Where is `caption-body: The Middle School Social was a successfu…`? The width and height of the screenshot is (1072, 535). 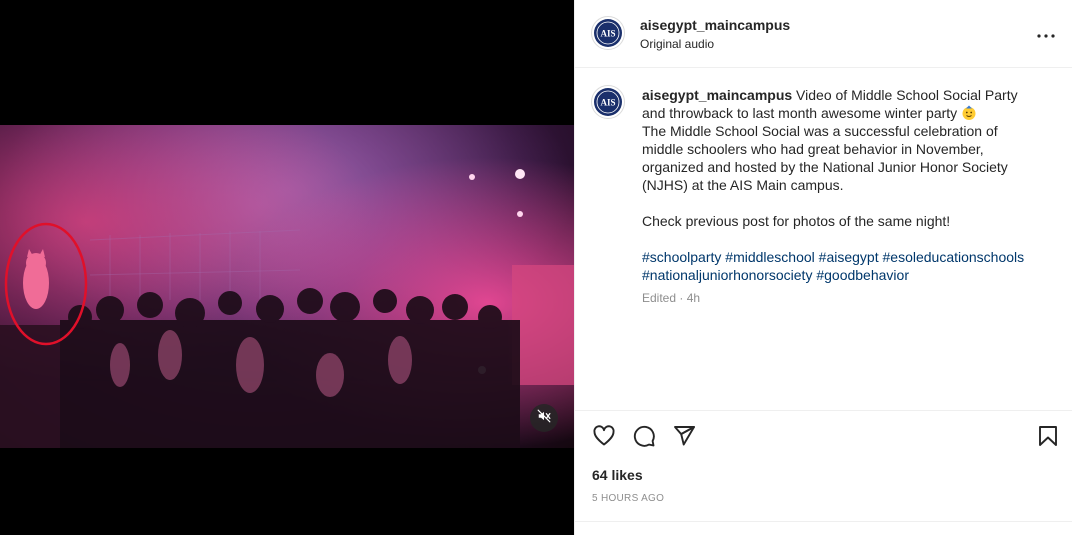 caption-body: The Middle School Social was a successfu… is located at coordinates (825, 158).